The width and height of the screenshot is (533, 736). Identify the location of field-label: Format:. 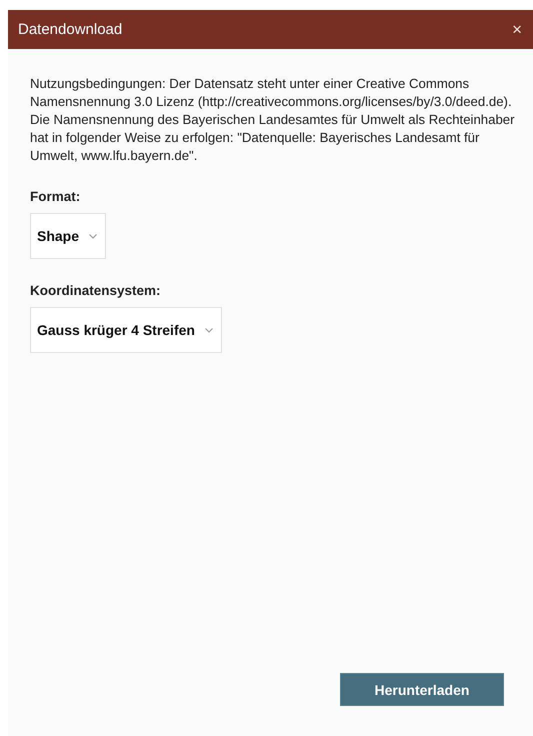
(56, 196).